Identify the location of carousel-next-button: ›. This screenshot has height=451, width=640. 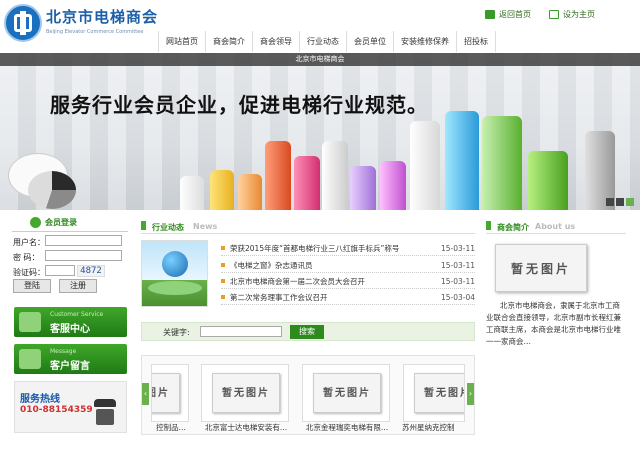
(470, 394).